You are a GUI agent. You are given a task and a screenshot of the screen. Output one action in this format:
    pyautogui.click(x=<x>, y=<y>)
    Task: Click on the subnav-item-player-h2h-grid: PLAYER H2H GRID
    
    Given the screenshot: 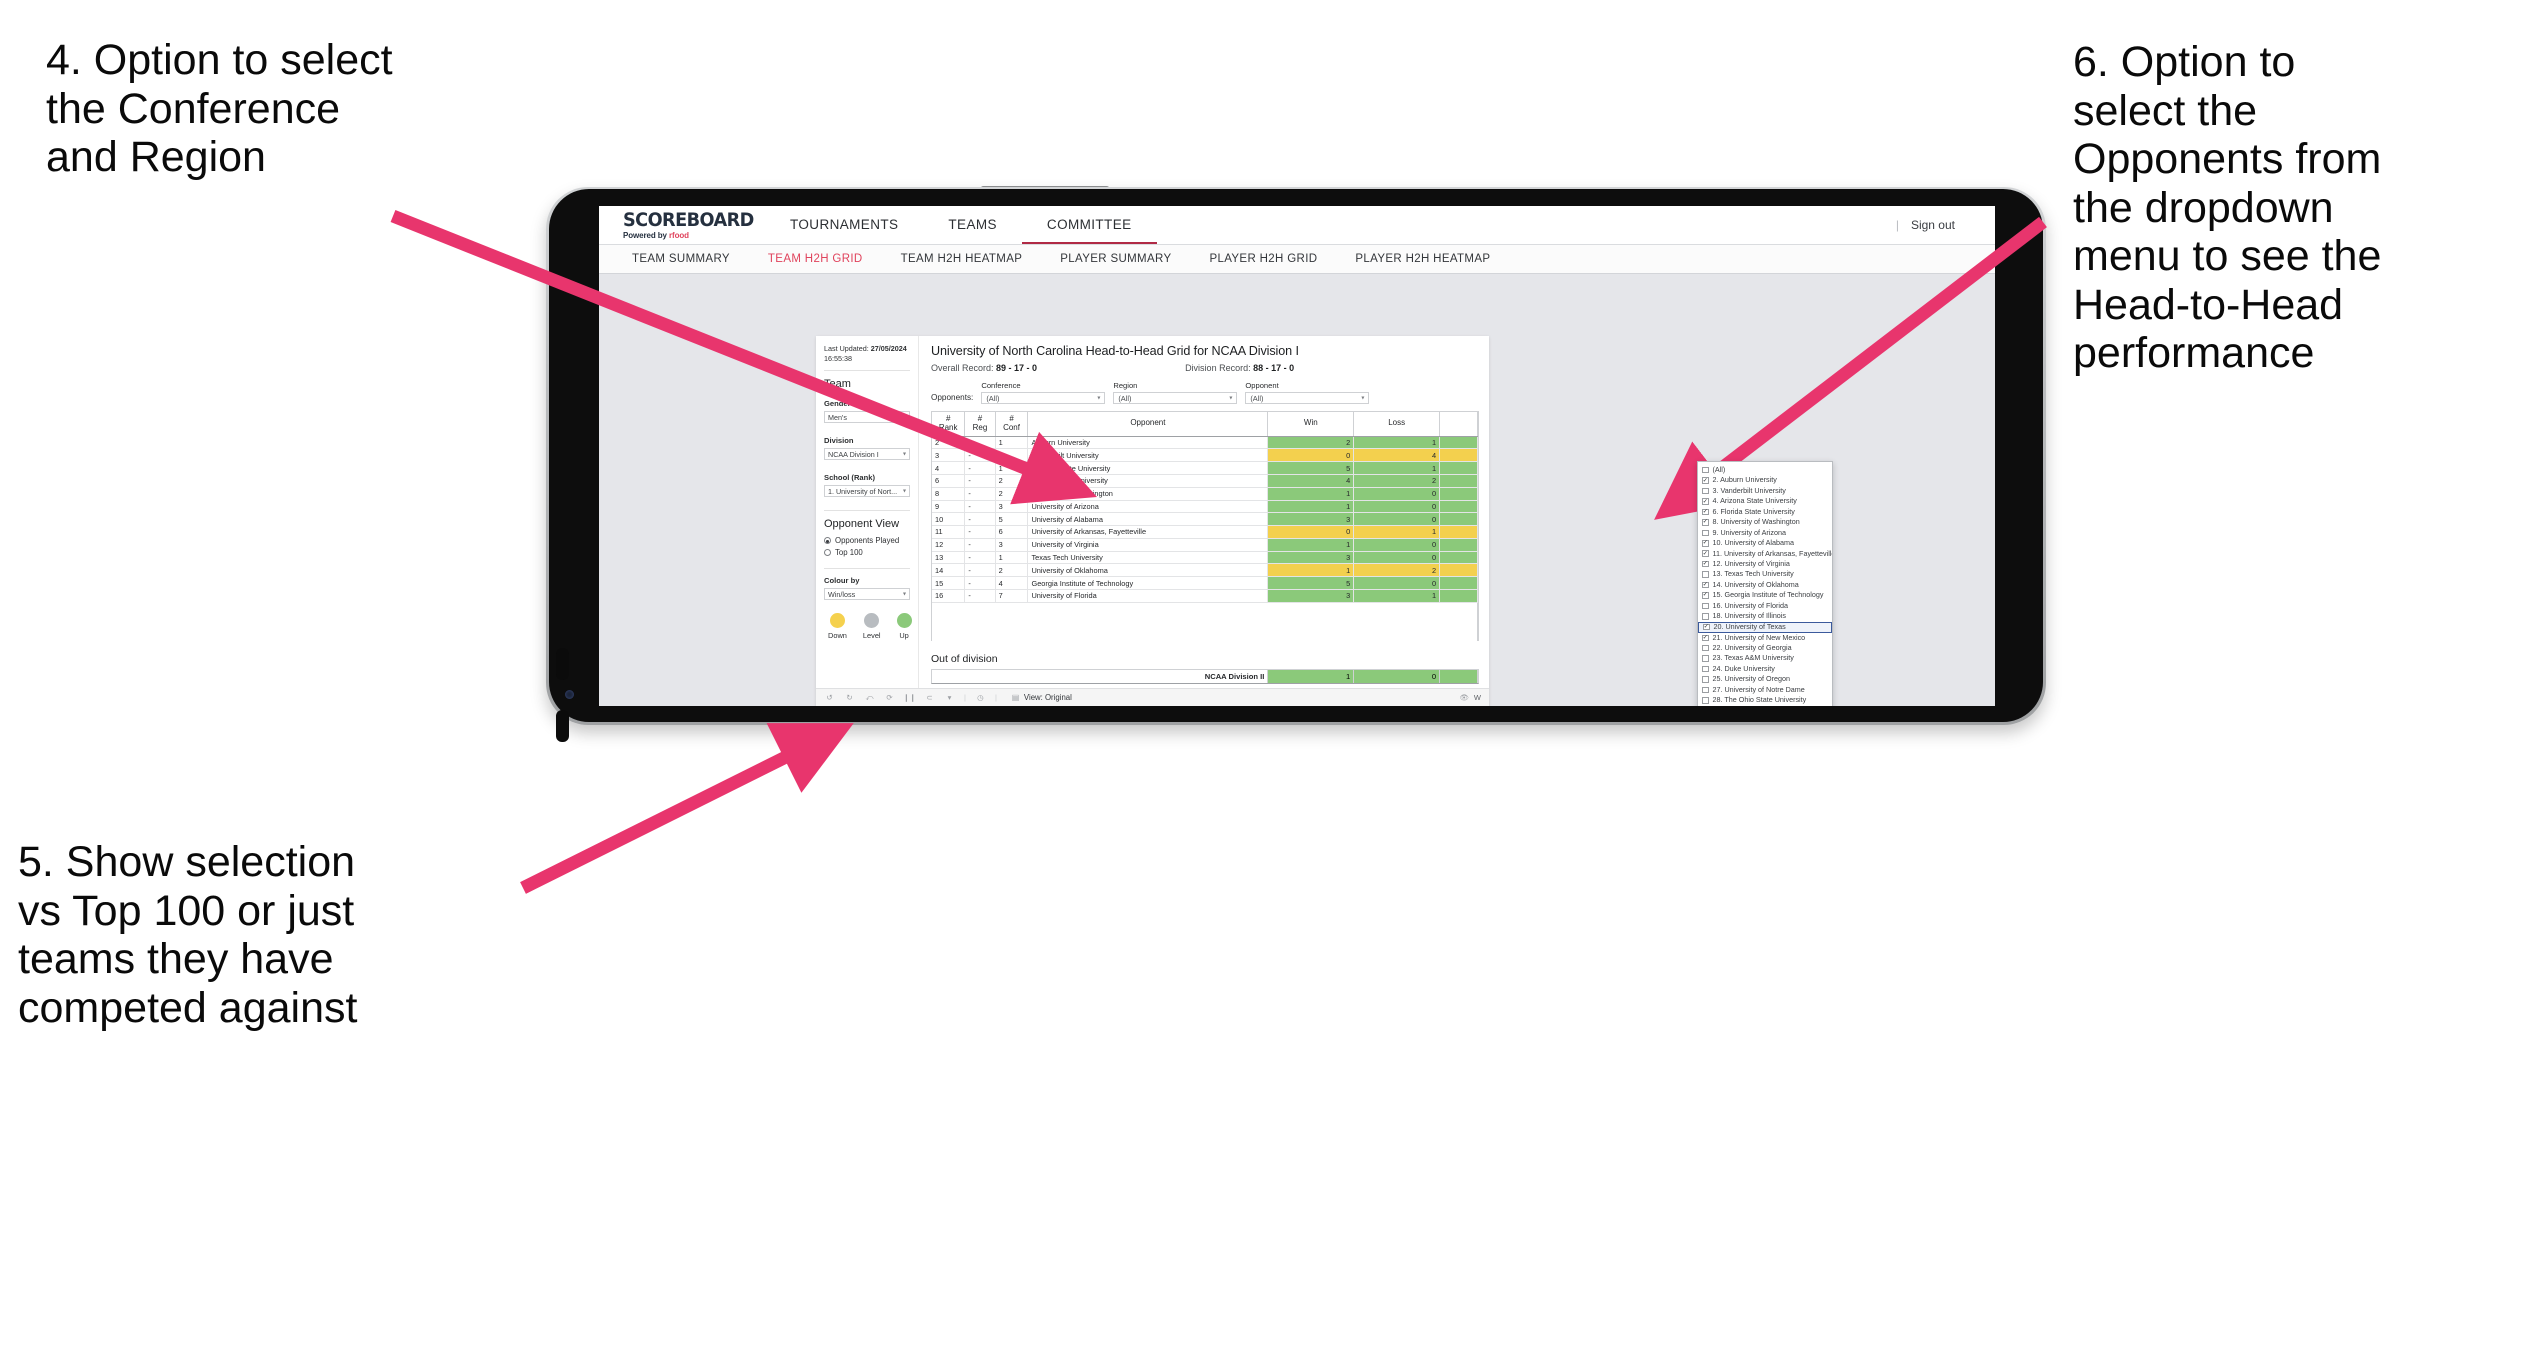 What is the action you would take?
    pyautogui.click(x=1263, y=259)
    